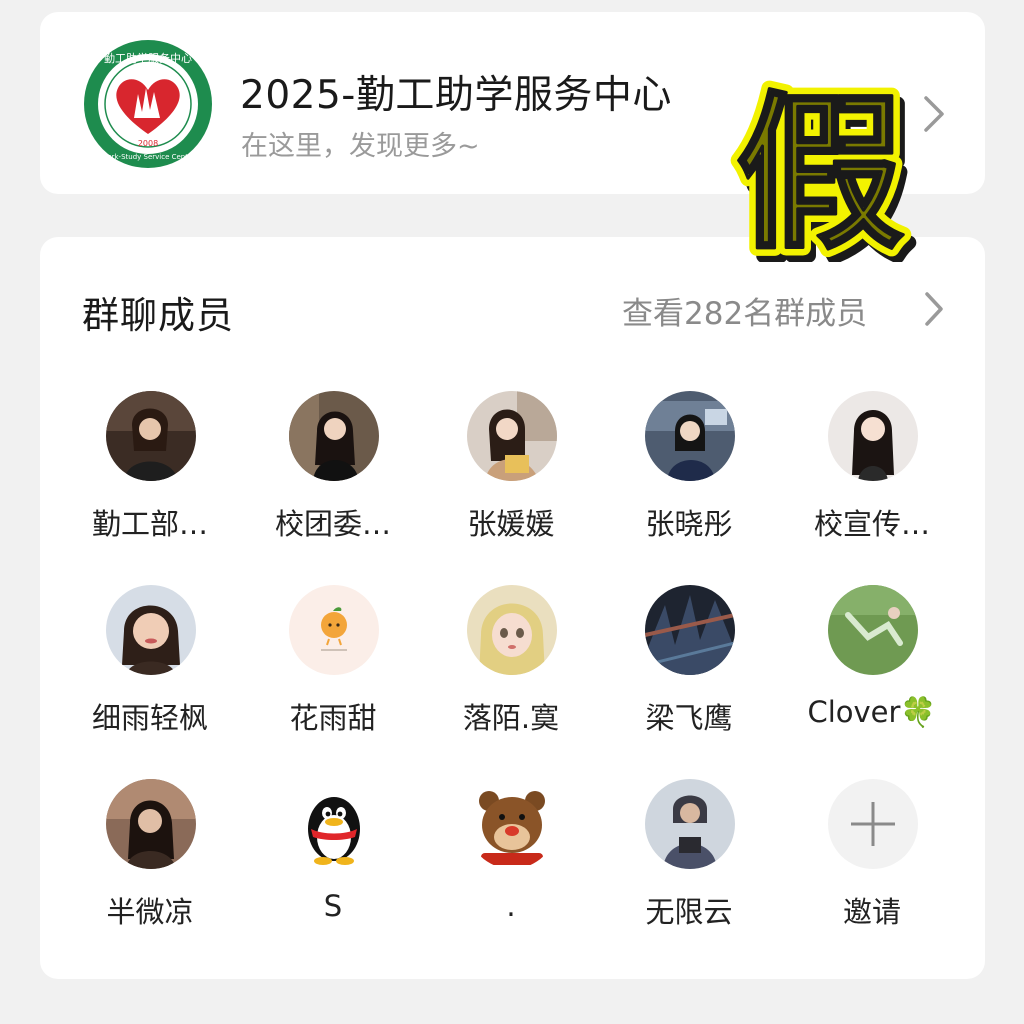 The height and width of the screenshot is (1024, 1024). Describe the element at coordinates (148, 104) in the screenshot. I see `group-logo: 勤工助学服务中心 2008 Work-Study Service Center` at that location.